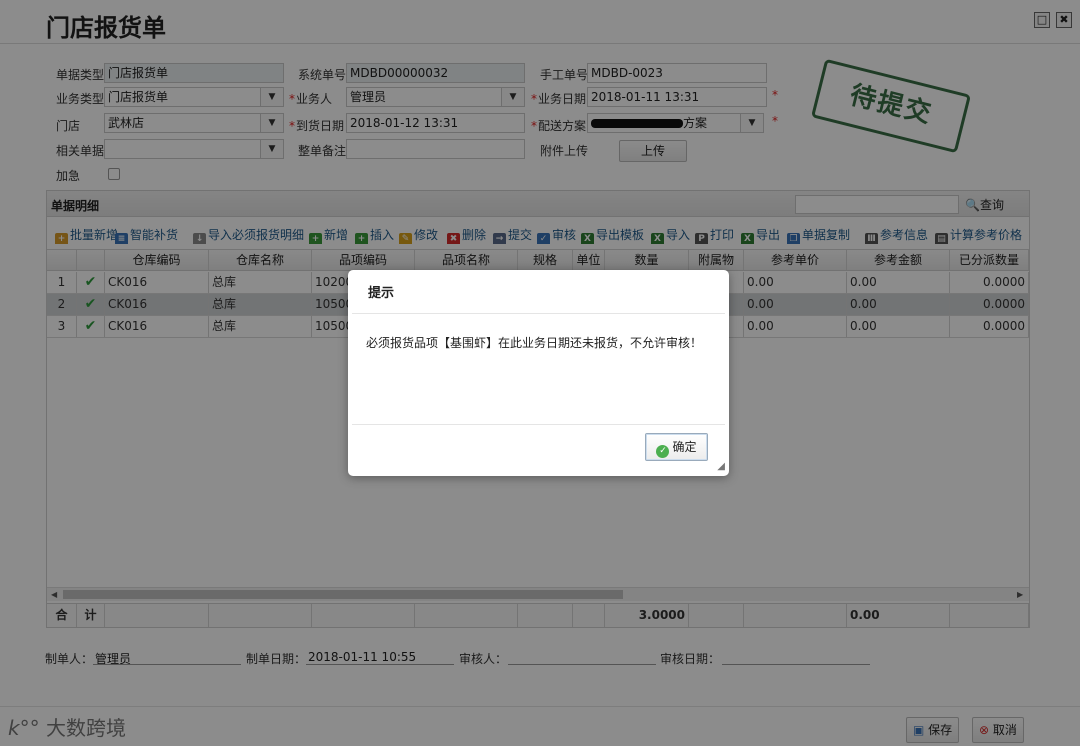 Image resolution: width=1080 pixels, height=746 pixels. What do you see at coordinates (534, 343) in the screenshot?
I see `dialog-message: 必须报货品项【基围虾】在此业务日期还未报货，不允许审核！` at bounding box center [534, 343].